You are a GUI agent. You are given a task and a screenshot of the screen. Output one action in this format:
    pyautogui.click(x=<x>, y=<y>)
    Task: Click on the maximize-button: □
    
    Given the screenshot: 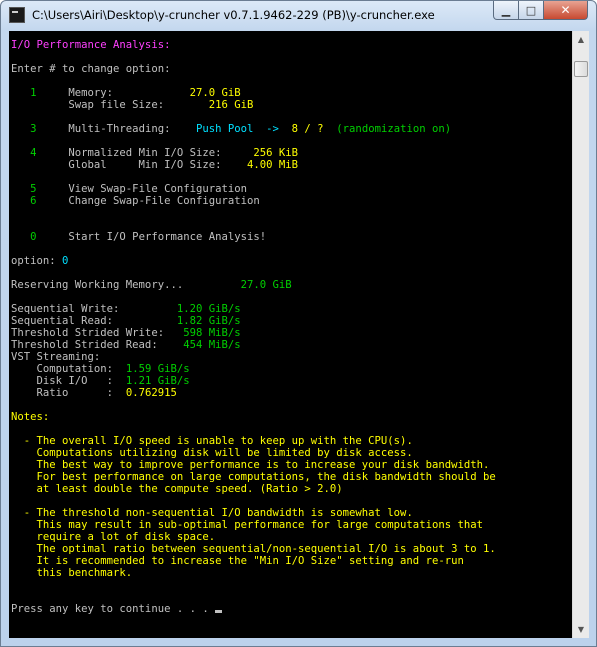 What is the action you would take?
    pyautogui.click(x=531, y=10)
    